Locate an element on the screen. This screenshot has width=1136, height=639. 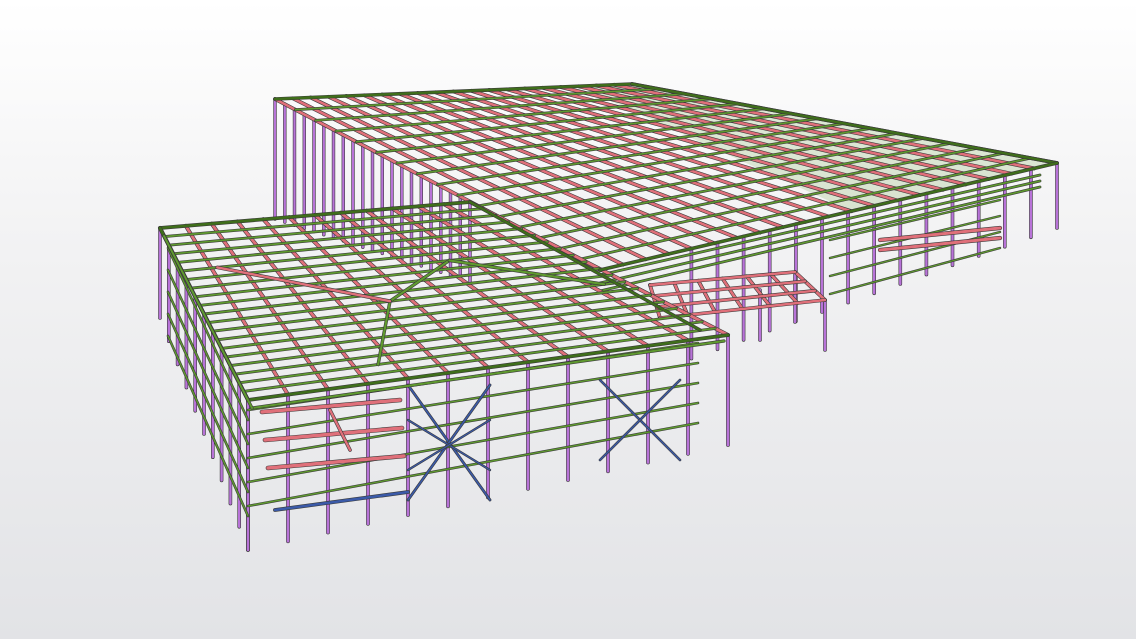
hip-ridge is located at coordinates (304, 284).